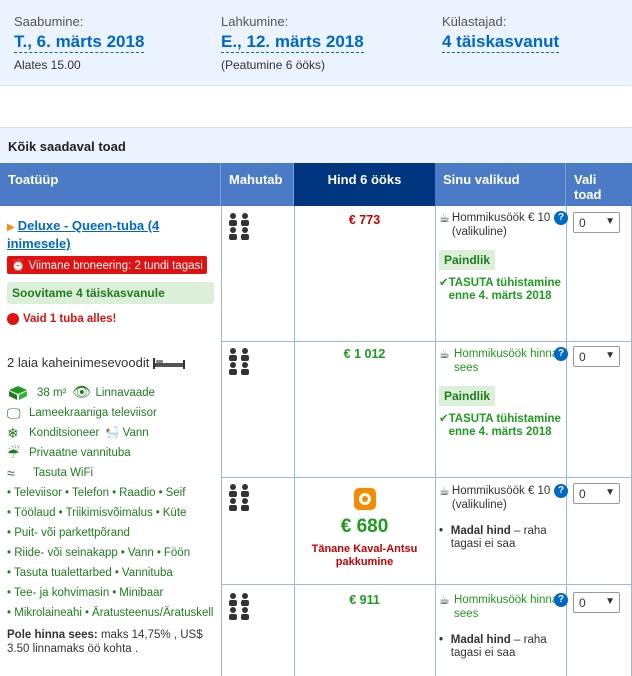  I want to click on facility-label: Lameekraaniga televiisor, so click(93, 413).